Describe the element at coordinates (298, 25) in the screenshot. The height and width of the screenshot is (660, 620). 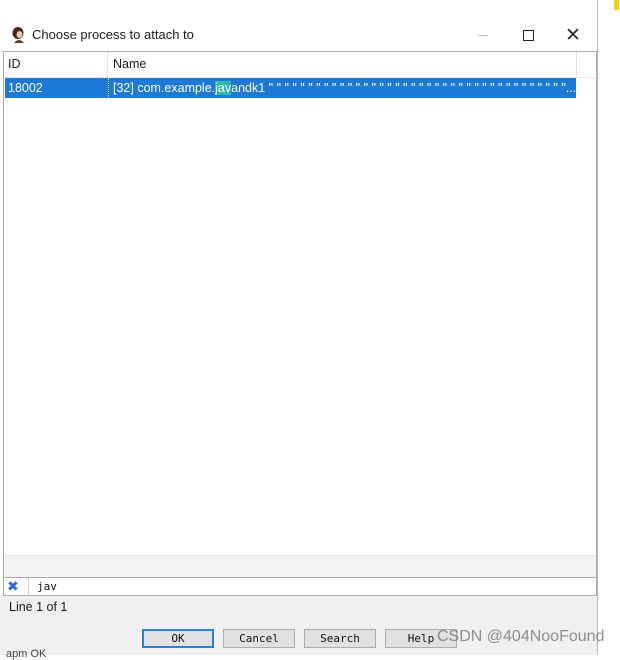
I see `title-bar: Choose process to attach to ✕` at that location.